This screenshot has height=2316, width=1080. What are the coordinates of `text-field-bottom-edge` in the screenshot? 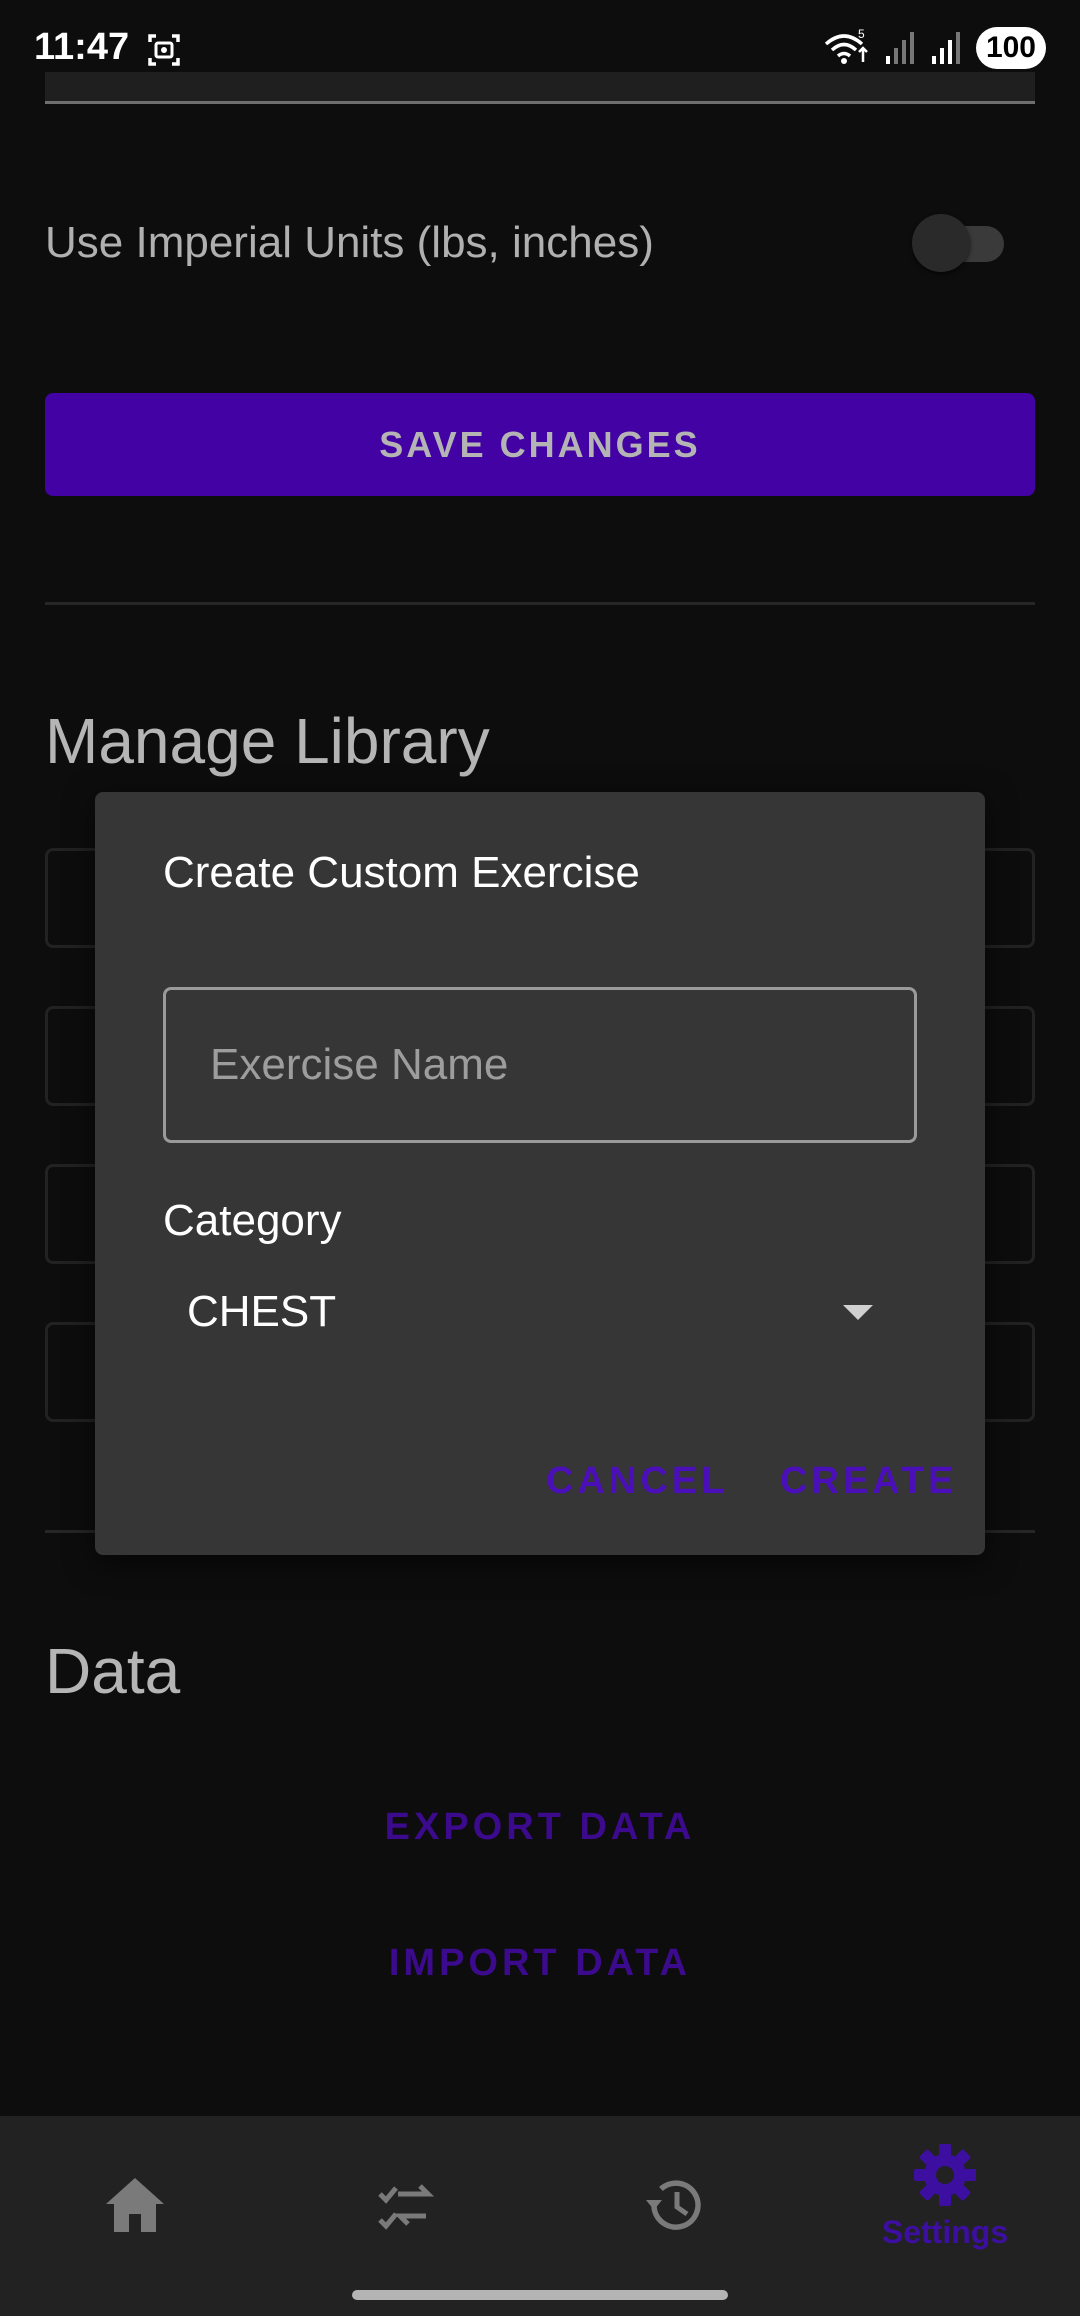 It's located at (540, 88).